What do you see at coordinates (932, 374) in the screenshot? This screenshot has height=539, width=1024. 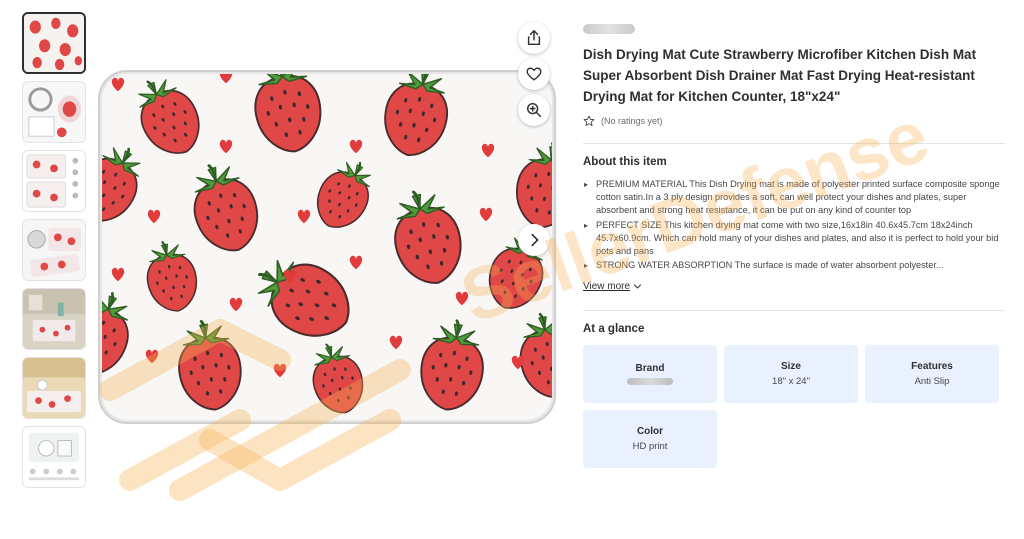 I see `glance-card-features: Features Anti Slip` at bounding box center [932, 374].